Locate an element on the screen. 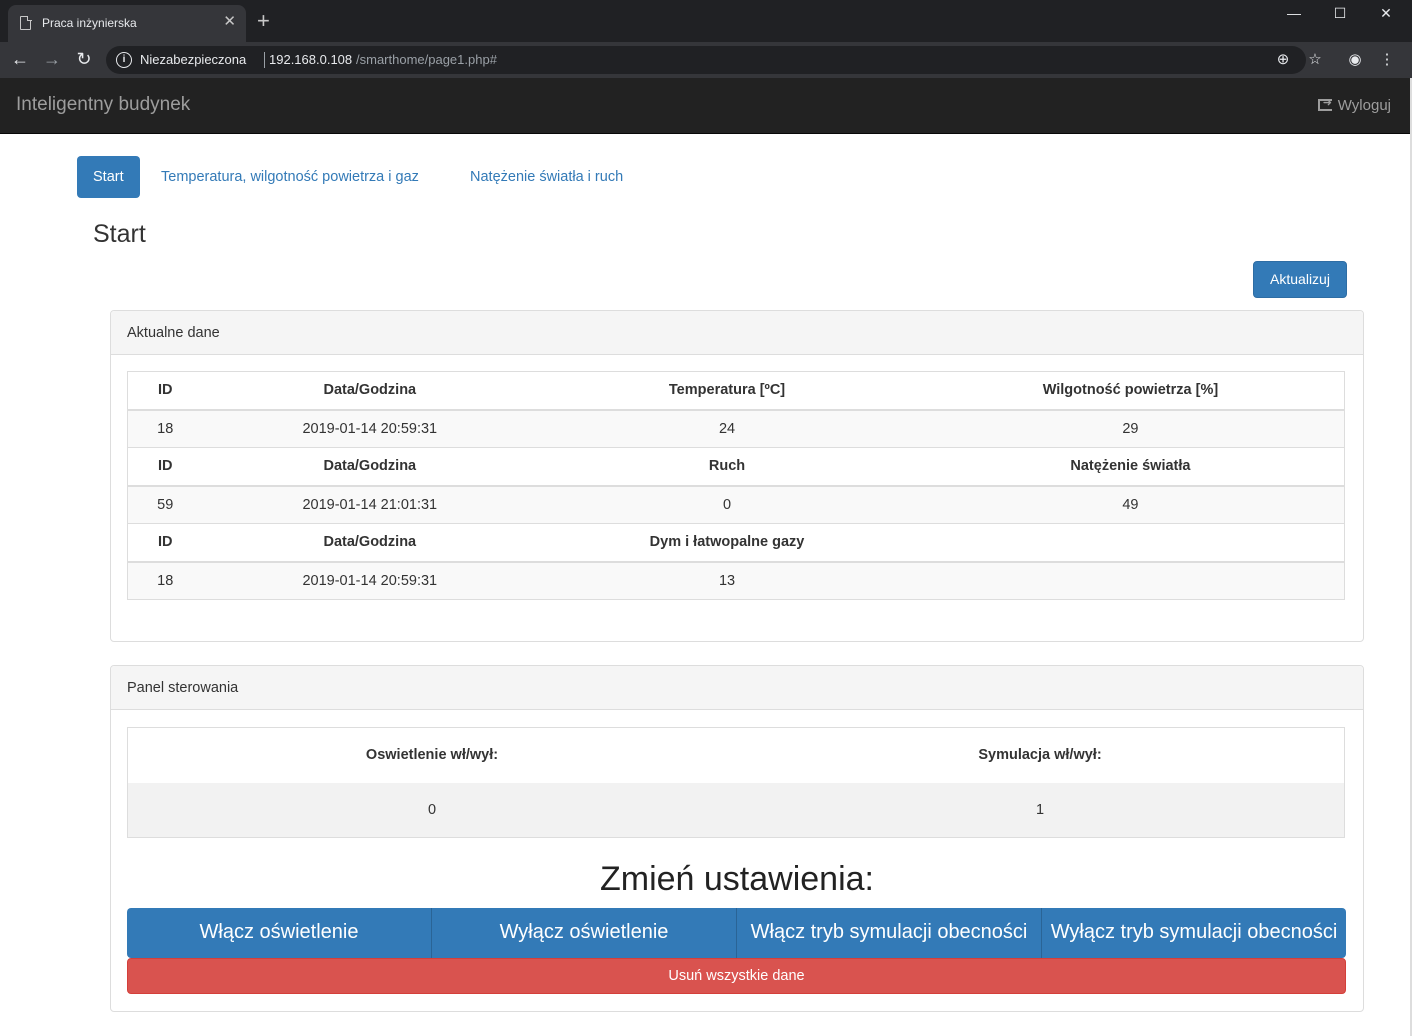 This screenshot has height=1036, width=1412. page-icon is located at coordinates (26, 22).